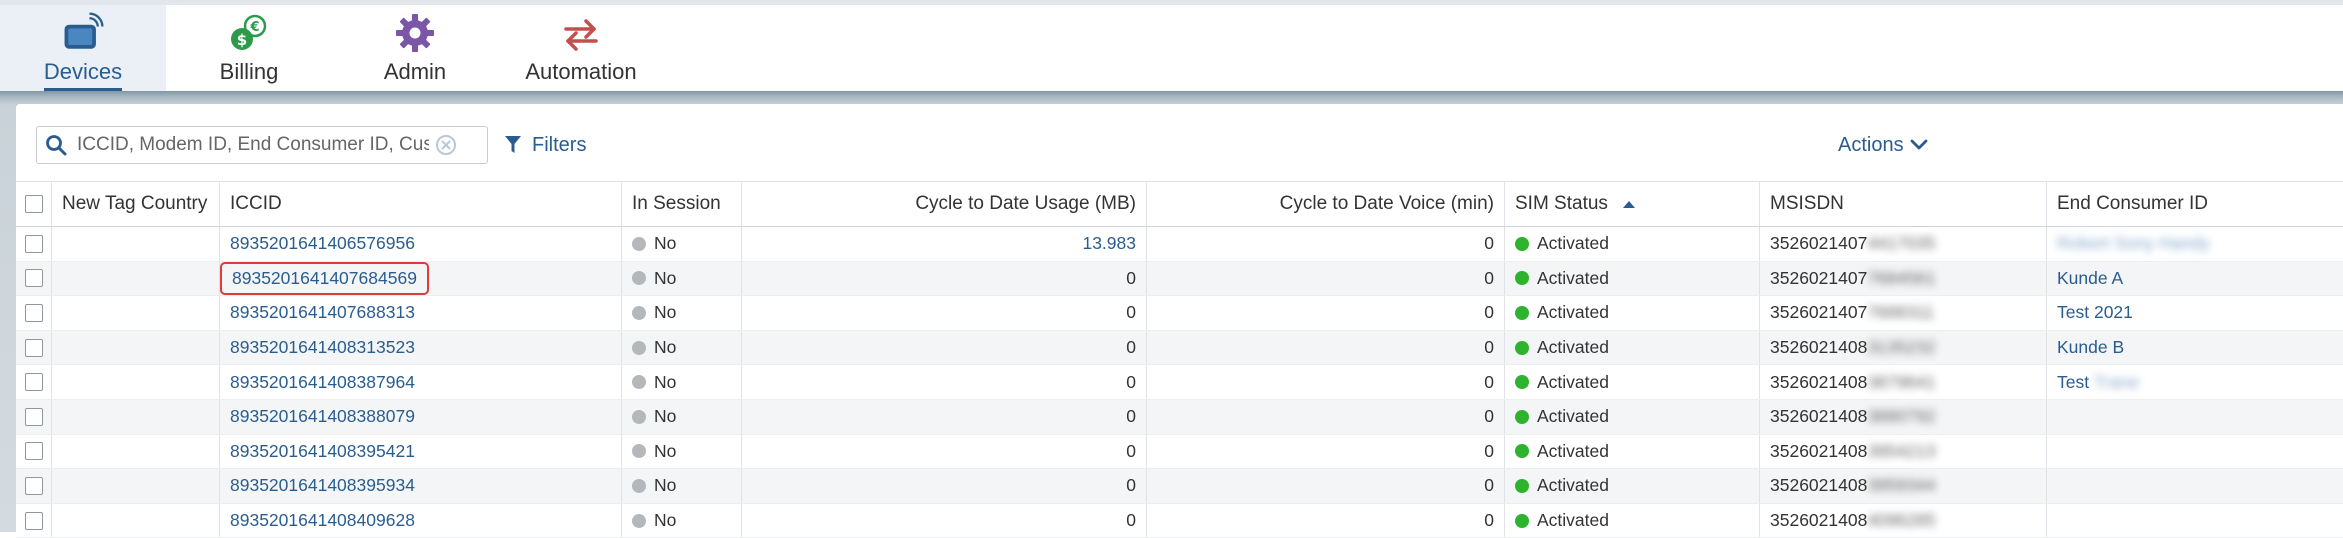 The height and width of the screenshot is (538, 2343). What do you see at coordinates (322, 312) in the screenshot?
I see `iccid-link: 8935201641407688313` at bounding box center [322, 312].